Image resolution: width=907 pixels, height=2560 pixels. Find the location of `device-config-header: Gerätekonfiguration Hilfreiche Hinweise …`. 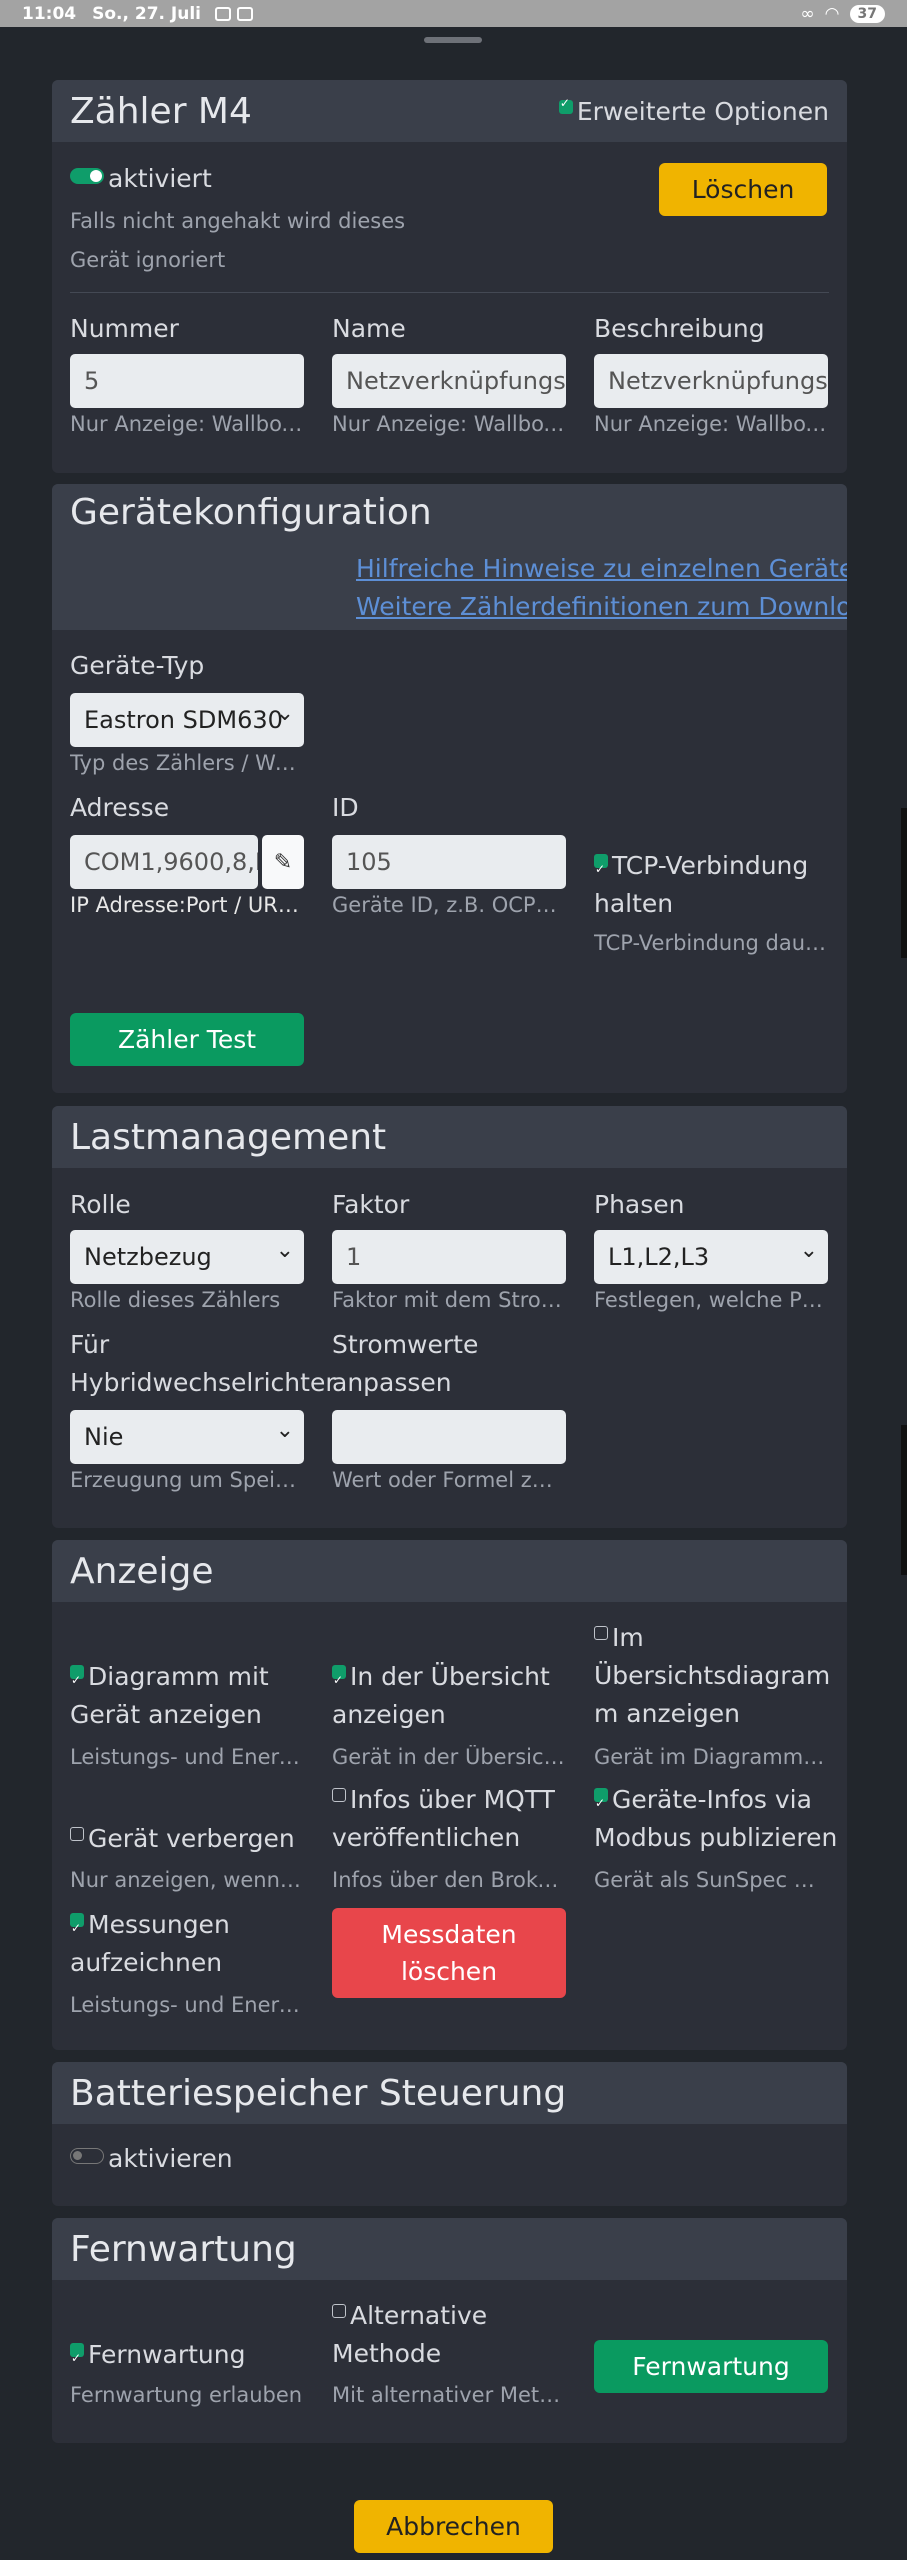

device-config-header: Gerätekonfiguration Hilfreiche Hinweise … is located at coordinates (449, 557).